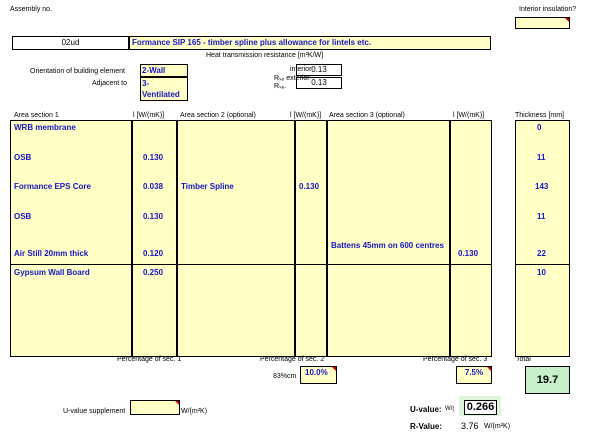 This screenshot has height=436, width=600. I want to click on u-supplement-label: U-value supplement, so click(94, 411).